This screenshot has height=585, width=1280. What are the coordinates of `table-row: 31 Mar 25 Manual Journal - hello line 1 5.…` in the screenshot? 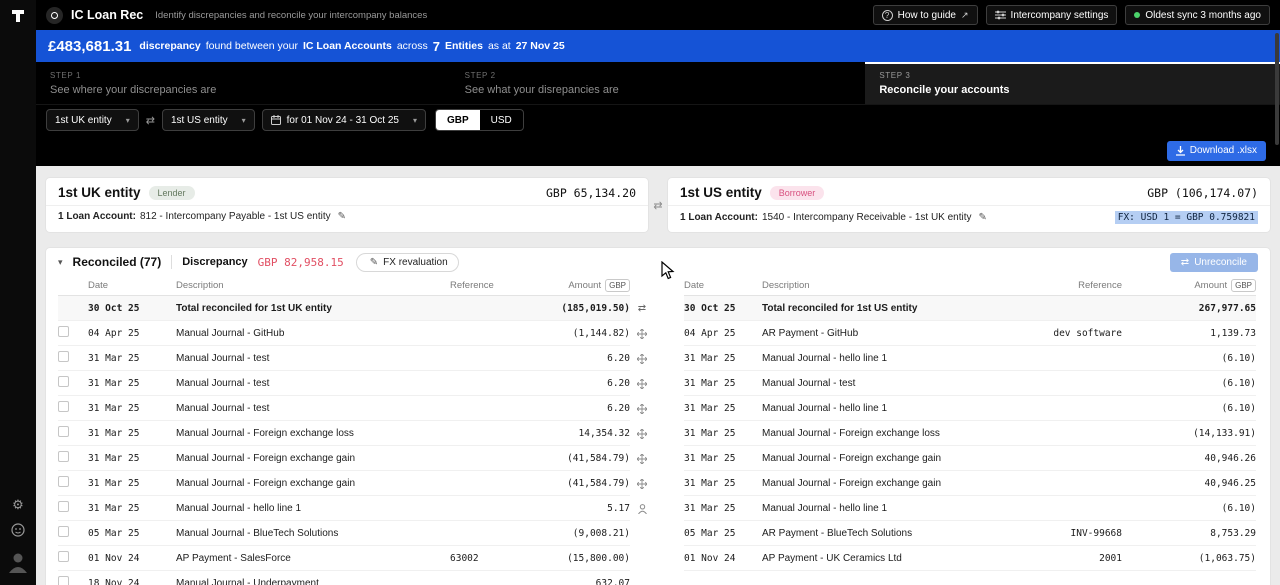 It's located at (344, 508).